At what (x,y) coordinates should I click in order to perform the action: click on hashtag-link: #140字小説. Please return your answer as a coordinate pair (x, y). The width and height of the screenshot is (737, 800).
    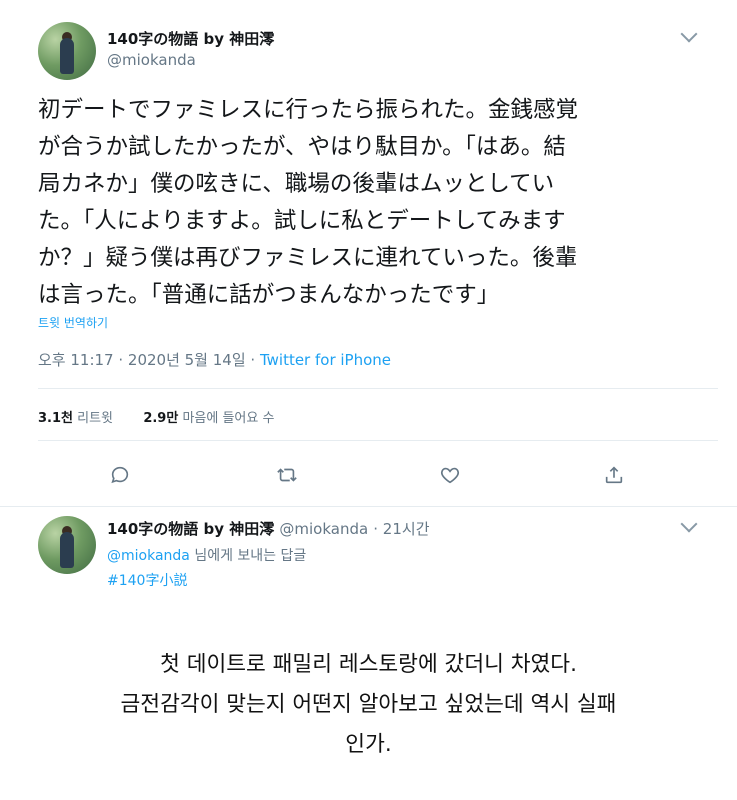
    Looking at the image, I should click on (147, 580).